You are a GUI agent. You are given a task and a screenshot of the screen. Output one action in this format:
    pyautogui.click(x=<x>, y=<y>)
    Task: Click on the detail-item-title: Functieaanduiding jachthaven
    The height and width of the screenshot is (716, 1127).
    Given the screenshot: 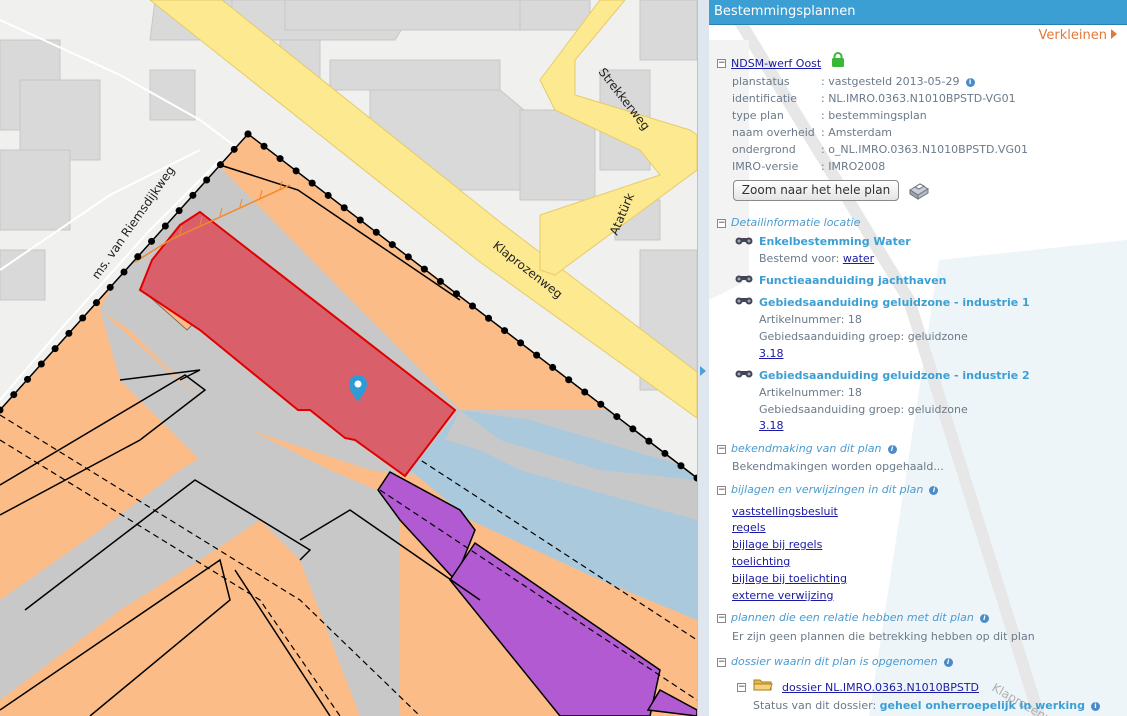 What is the action you would take?
    pyautogui.click(x=853, y=280)
    